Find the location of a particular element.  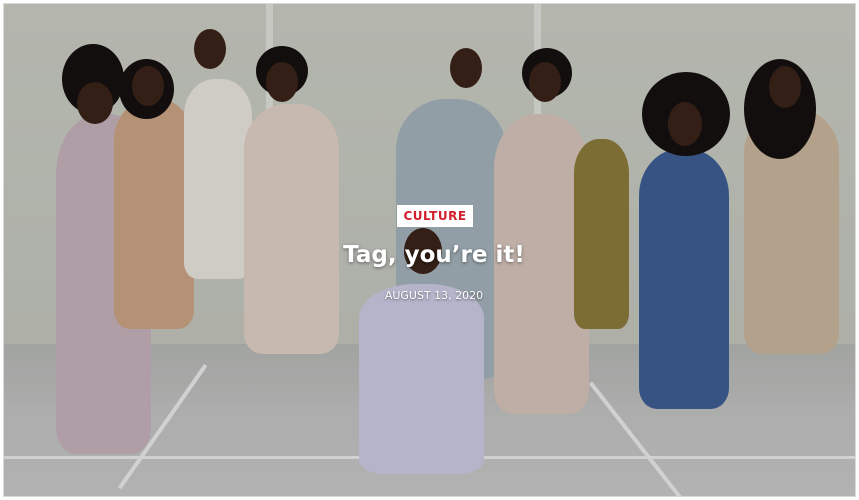

category-badge: CULTURE is located at coordinates (435, 216).